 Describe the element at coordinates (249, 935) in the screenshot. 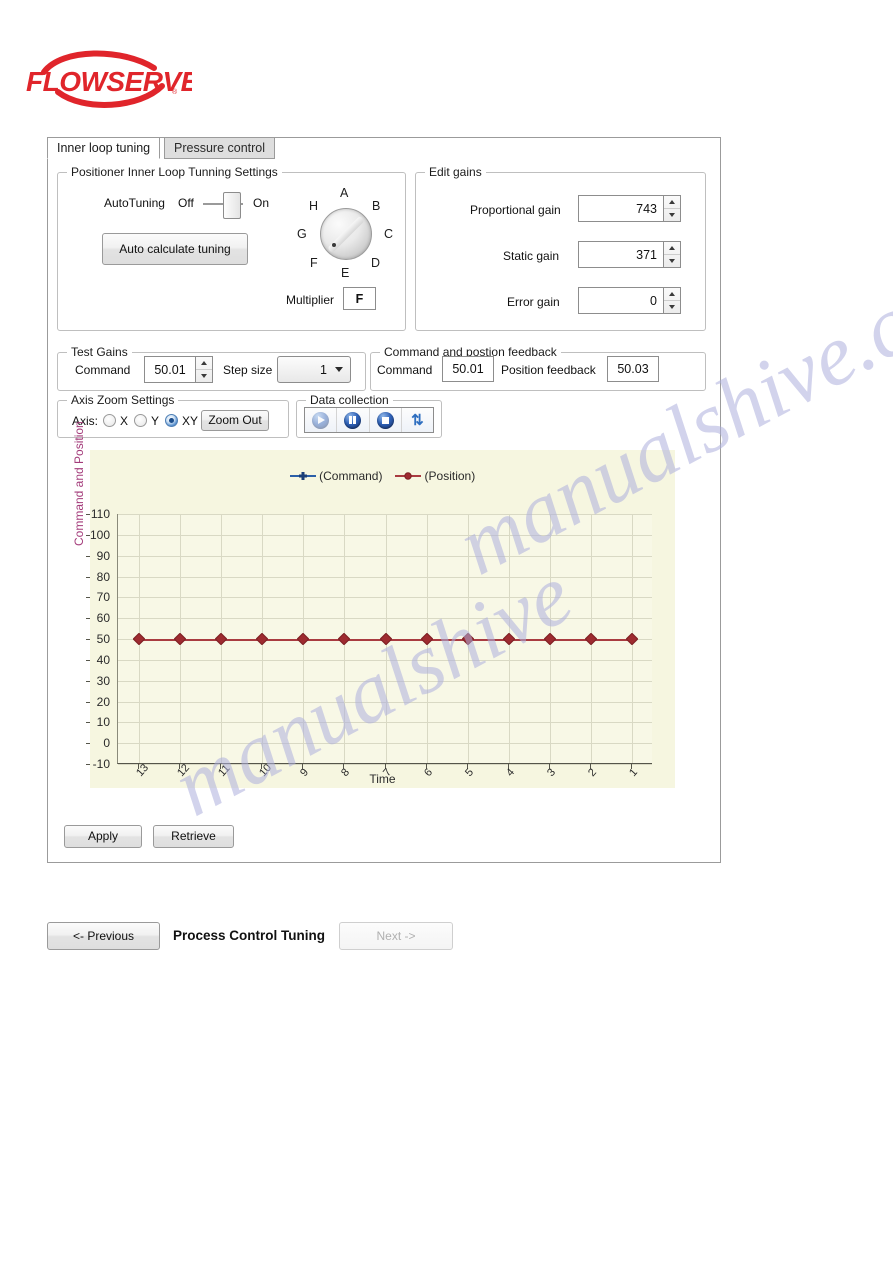

I see `page-title: Process Control Tuning` at that location.